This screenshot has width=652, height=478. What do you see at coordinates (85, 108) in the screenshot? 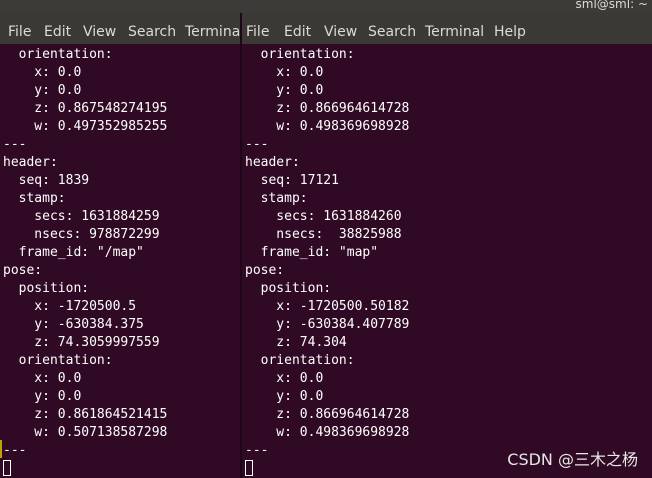
I see `terminal-line: z: 0.867548274195` at bounding box center [85, 108].